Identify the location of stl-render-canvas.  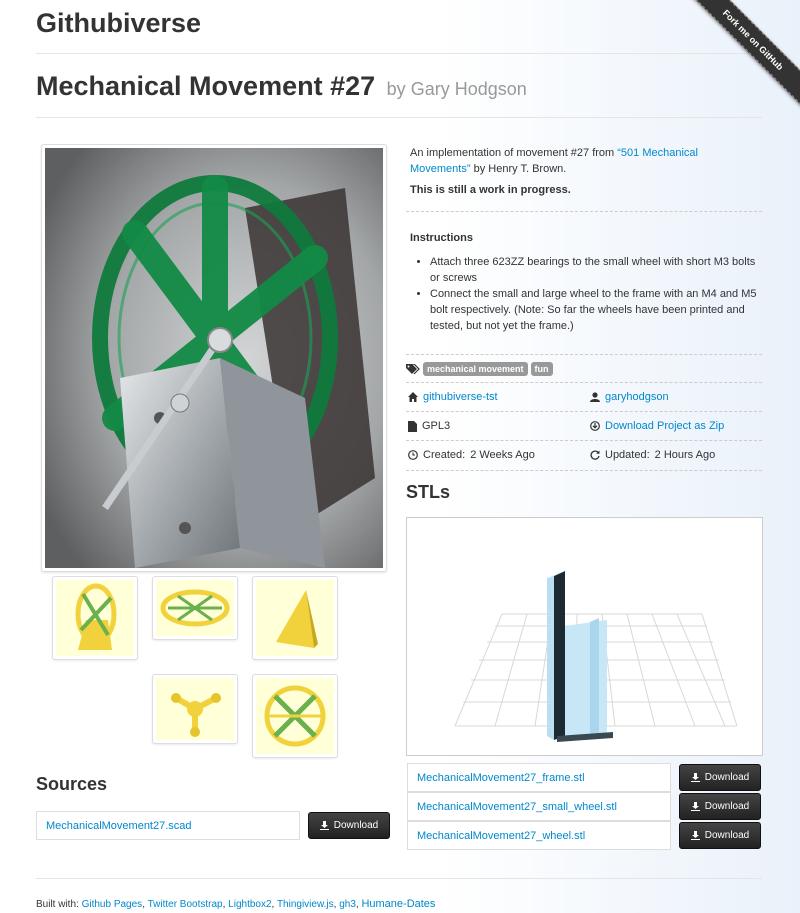
(584, 636).